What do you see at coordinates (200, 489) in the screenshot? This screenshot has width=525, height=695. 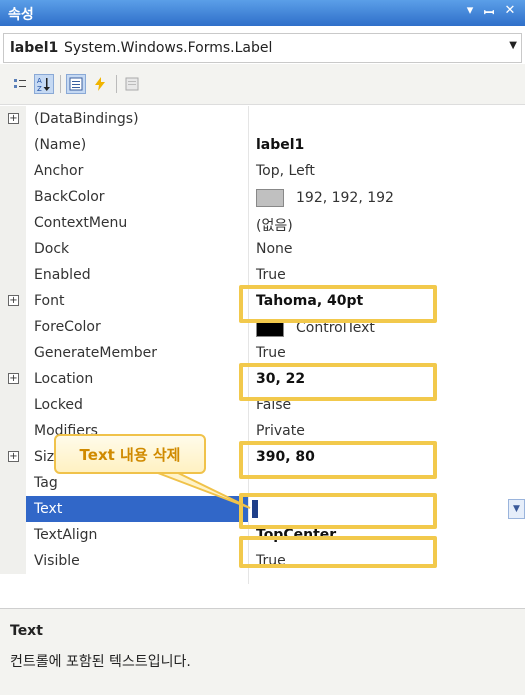 I see `callout-pointer` at bounding box center [200, 489].